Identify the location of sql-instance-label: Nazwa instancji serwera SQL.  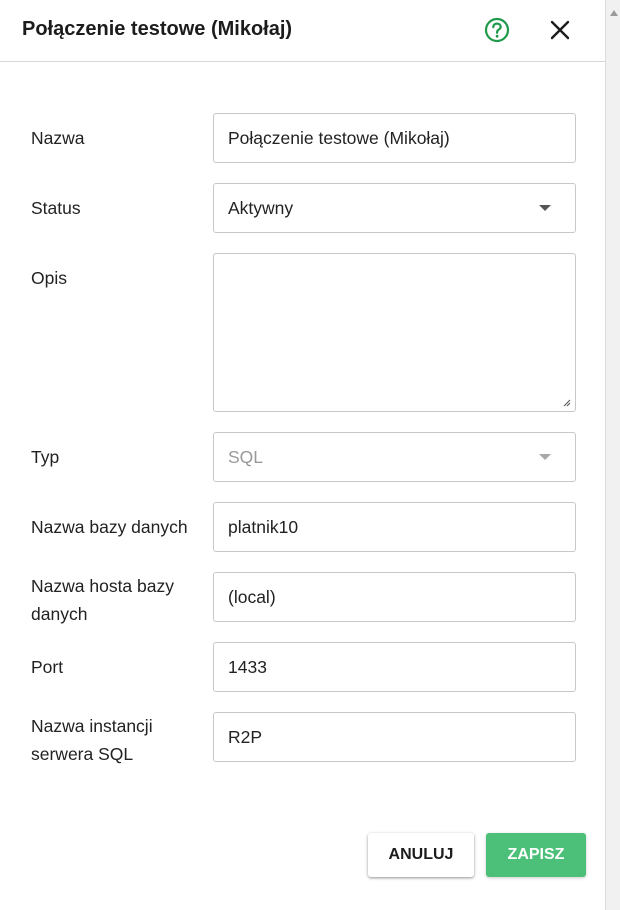
(92, 740).